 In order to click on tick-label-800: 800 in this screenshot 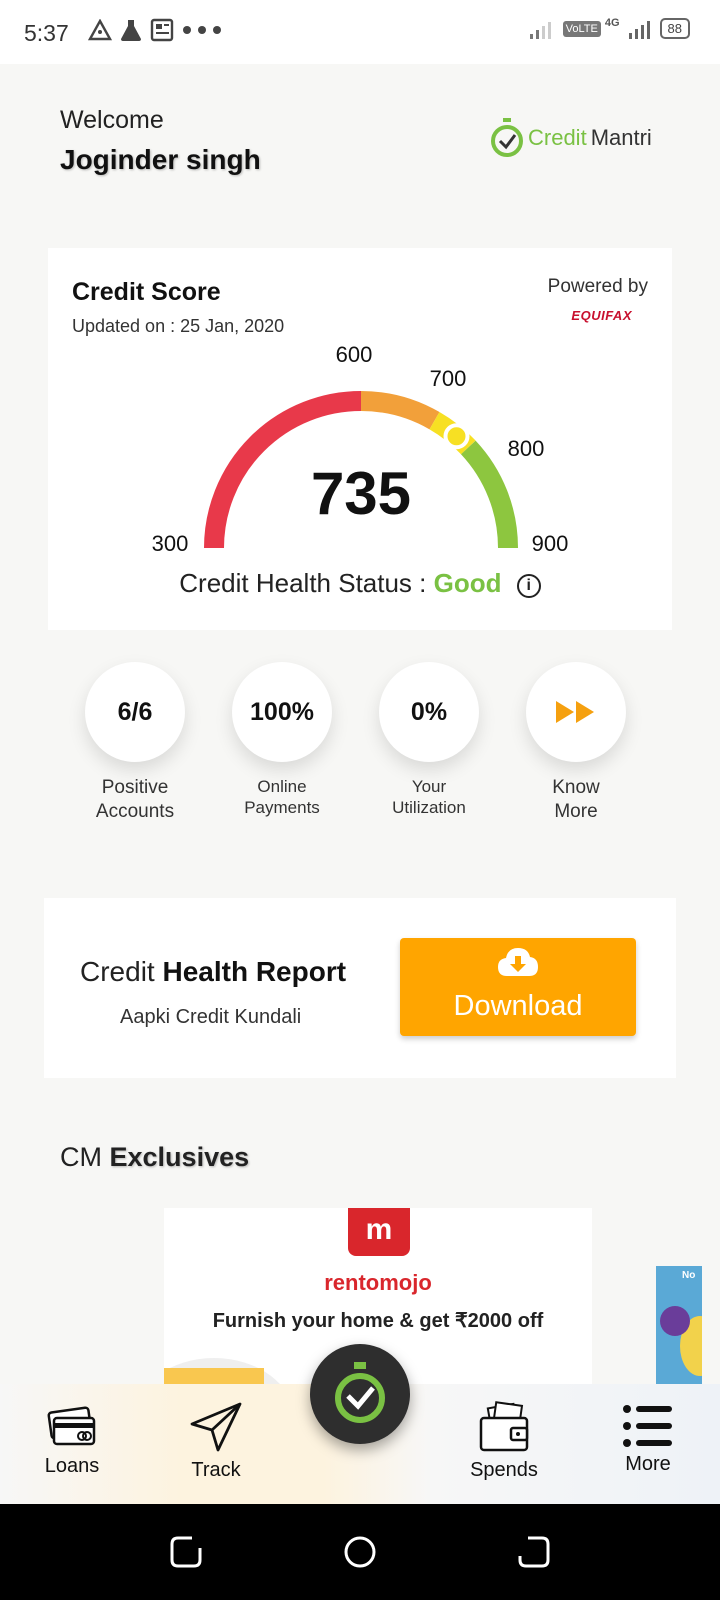, I will do `click(526, 448)`.